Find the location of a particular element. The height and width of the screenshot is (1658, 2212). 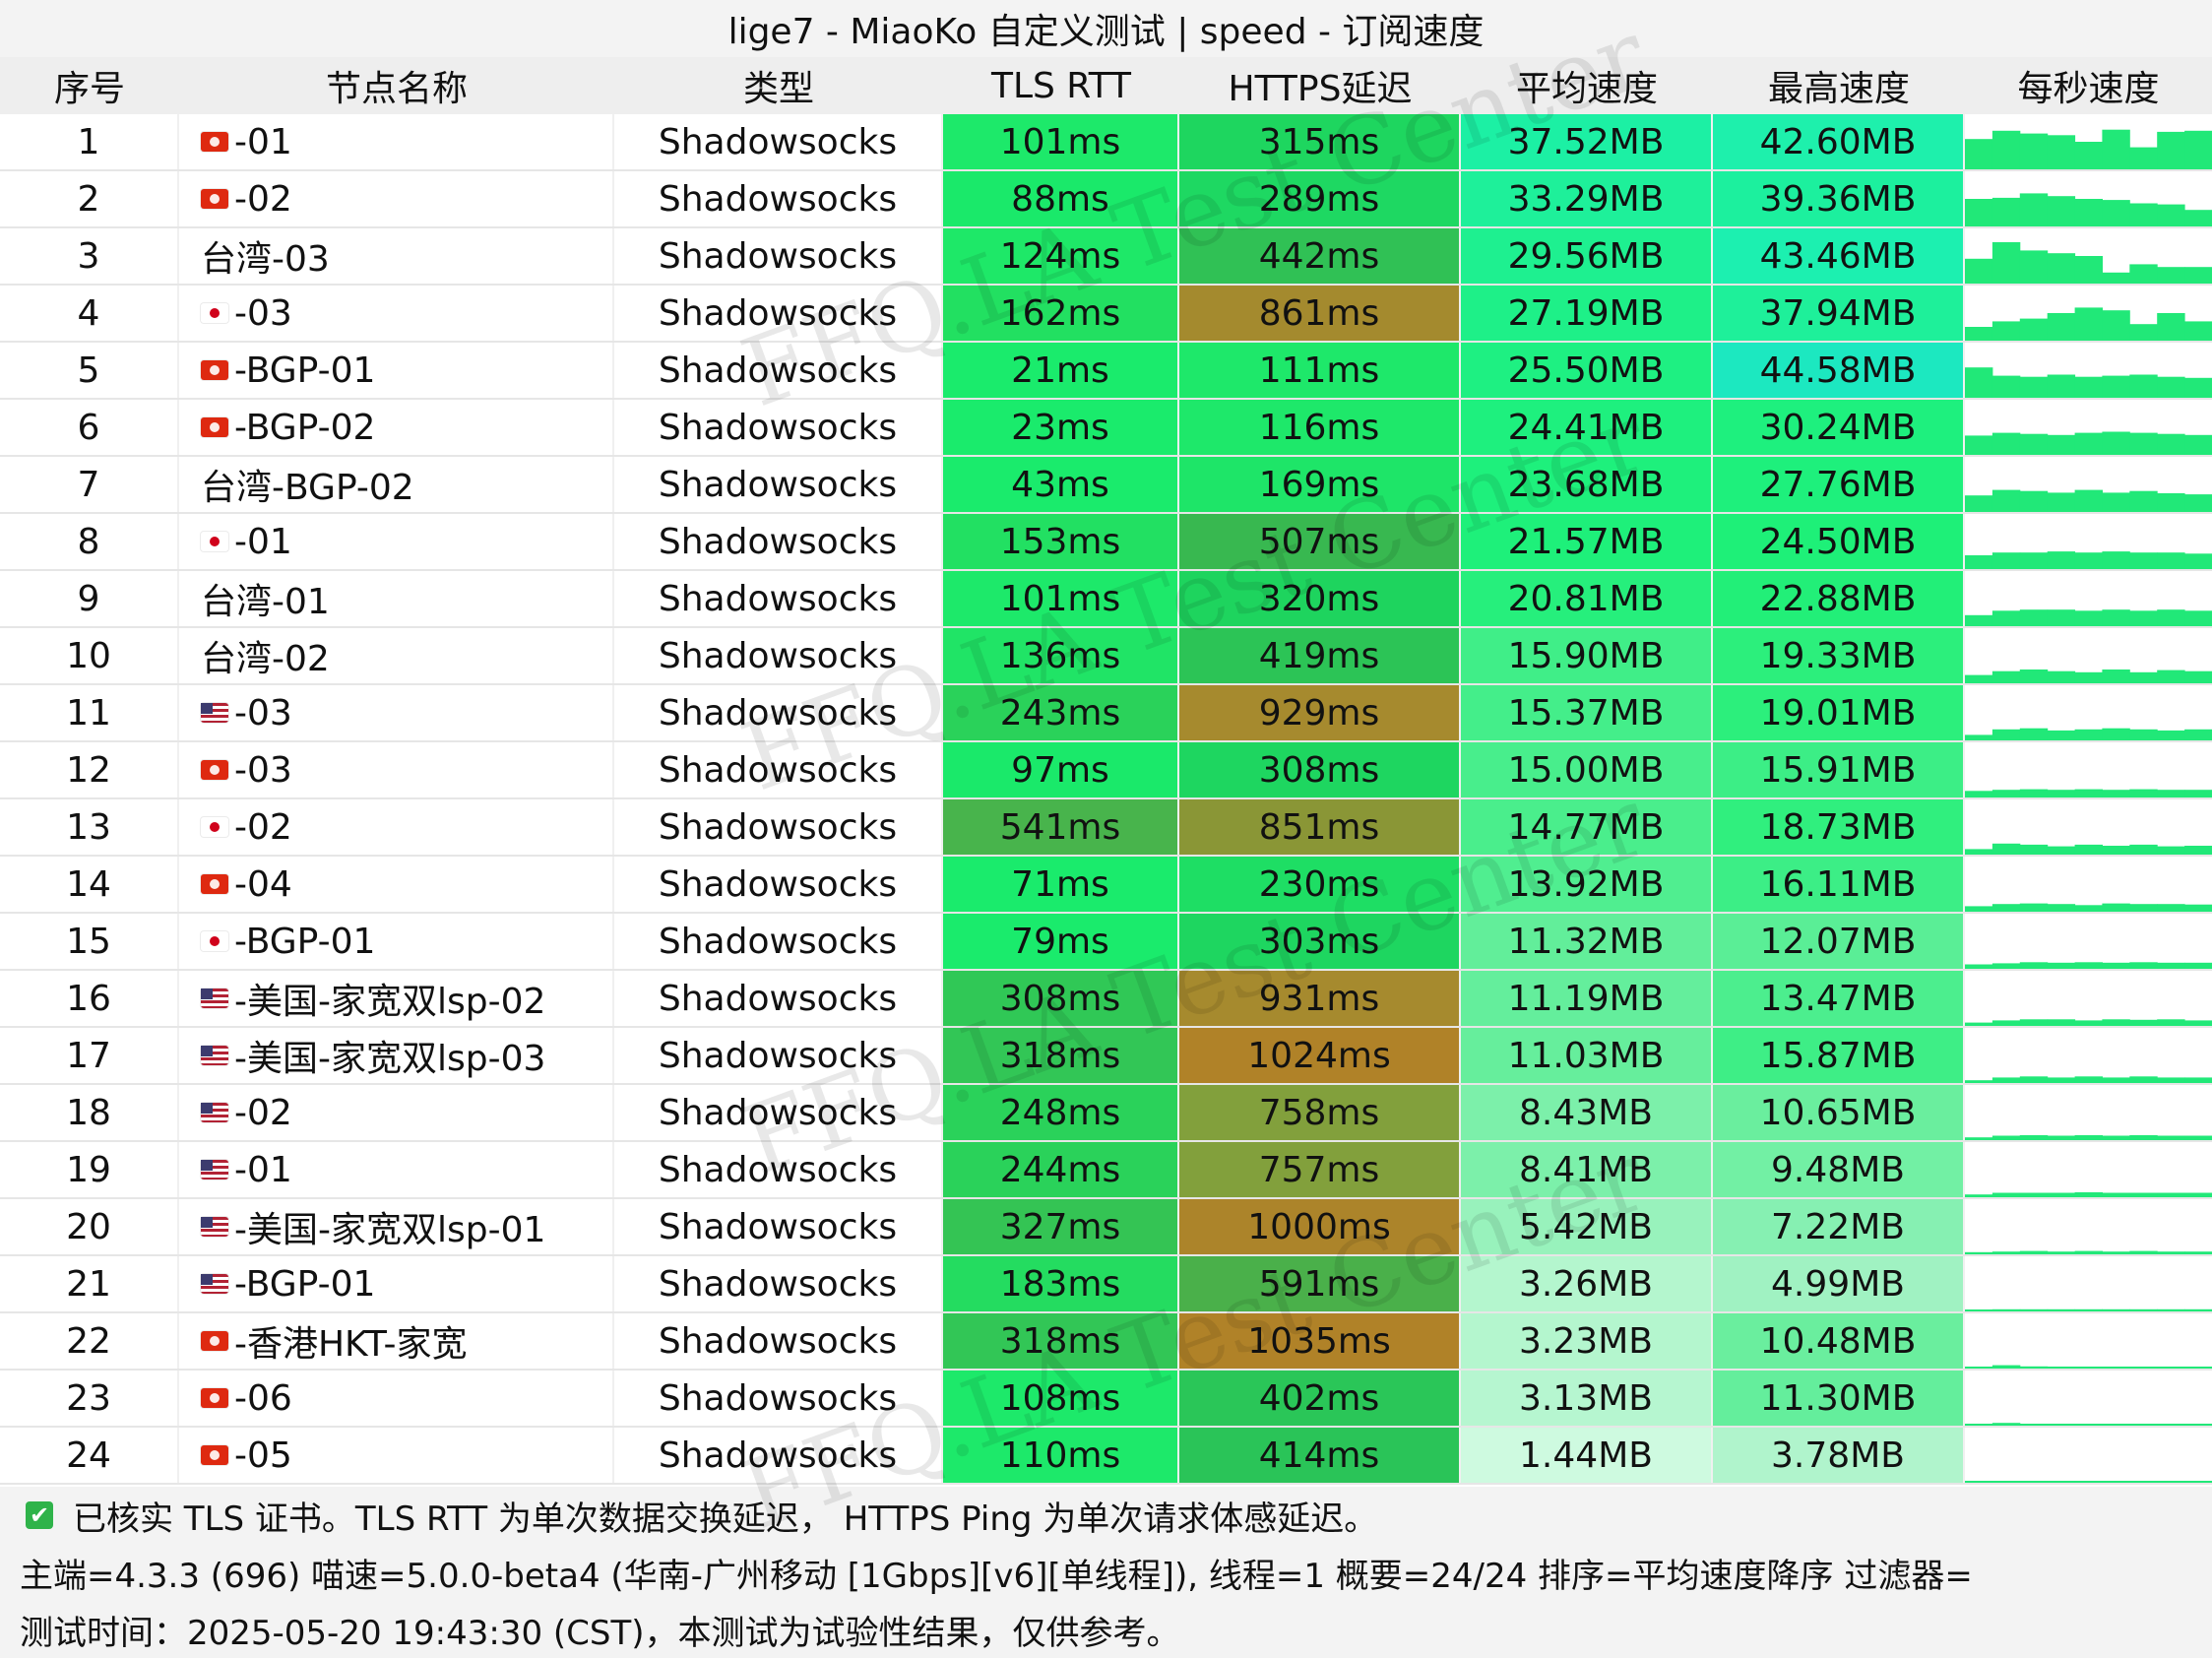

tls-rtt-cell: 162ms is located at coordinates (1061, 314).